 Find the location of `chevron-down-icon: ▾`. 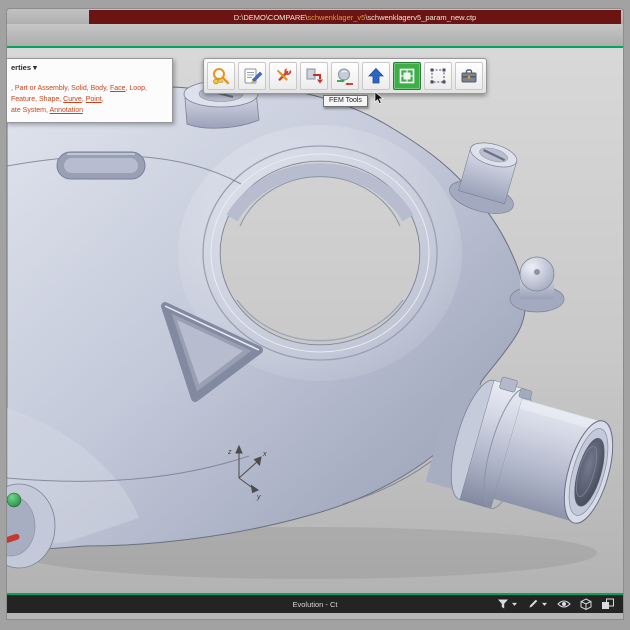

chevron-down-icon: ▾ is located at coordinates (35, 67).